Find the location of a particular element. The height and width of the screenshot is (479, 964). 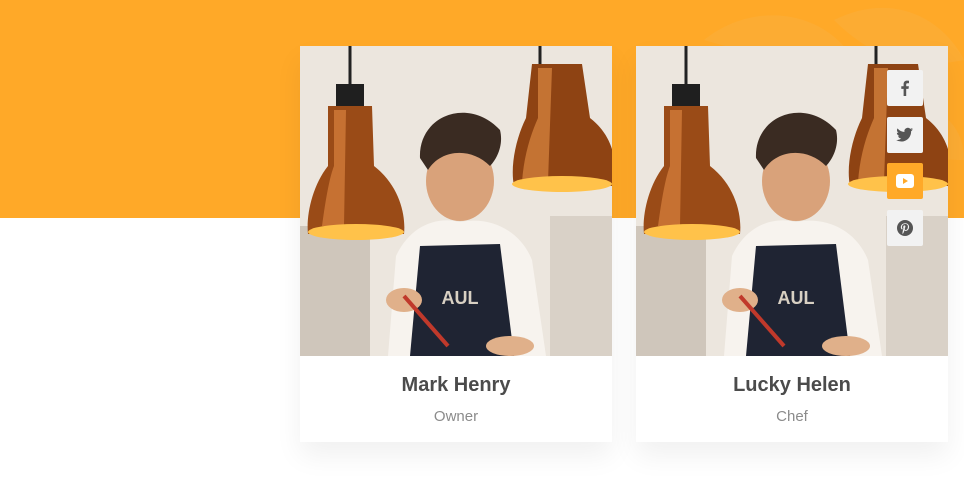

facebook-button is located at coordinates (905, 88).